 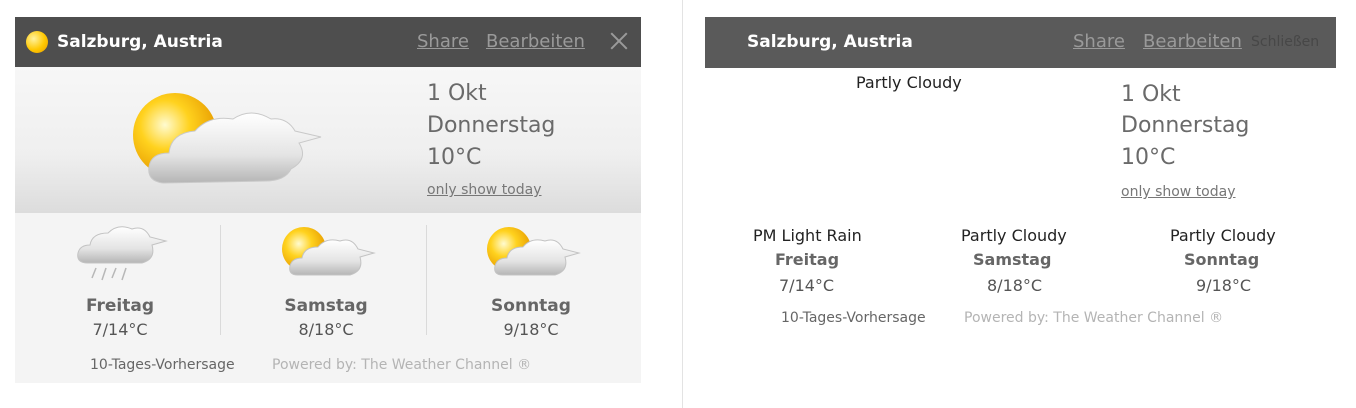 I want to click on forecast-day-1: Freitag 7/14°C, so click(x=120, y=283).